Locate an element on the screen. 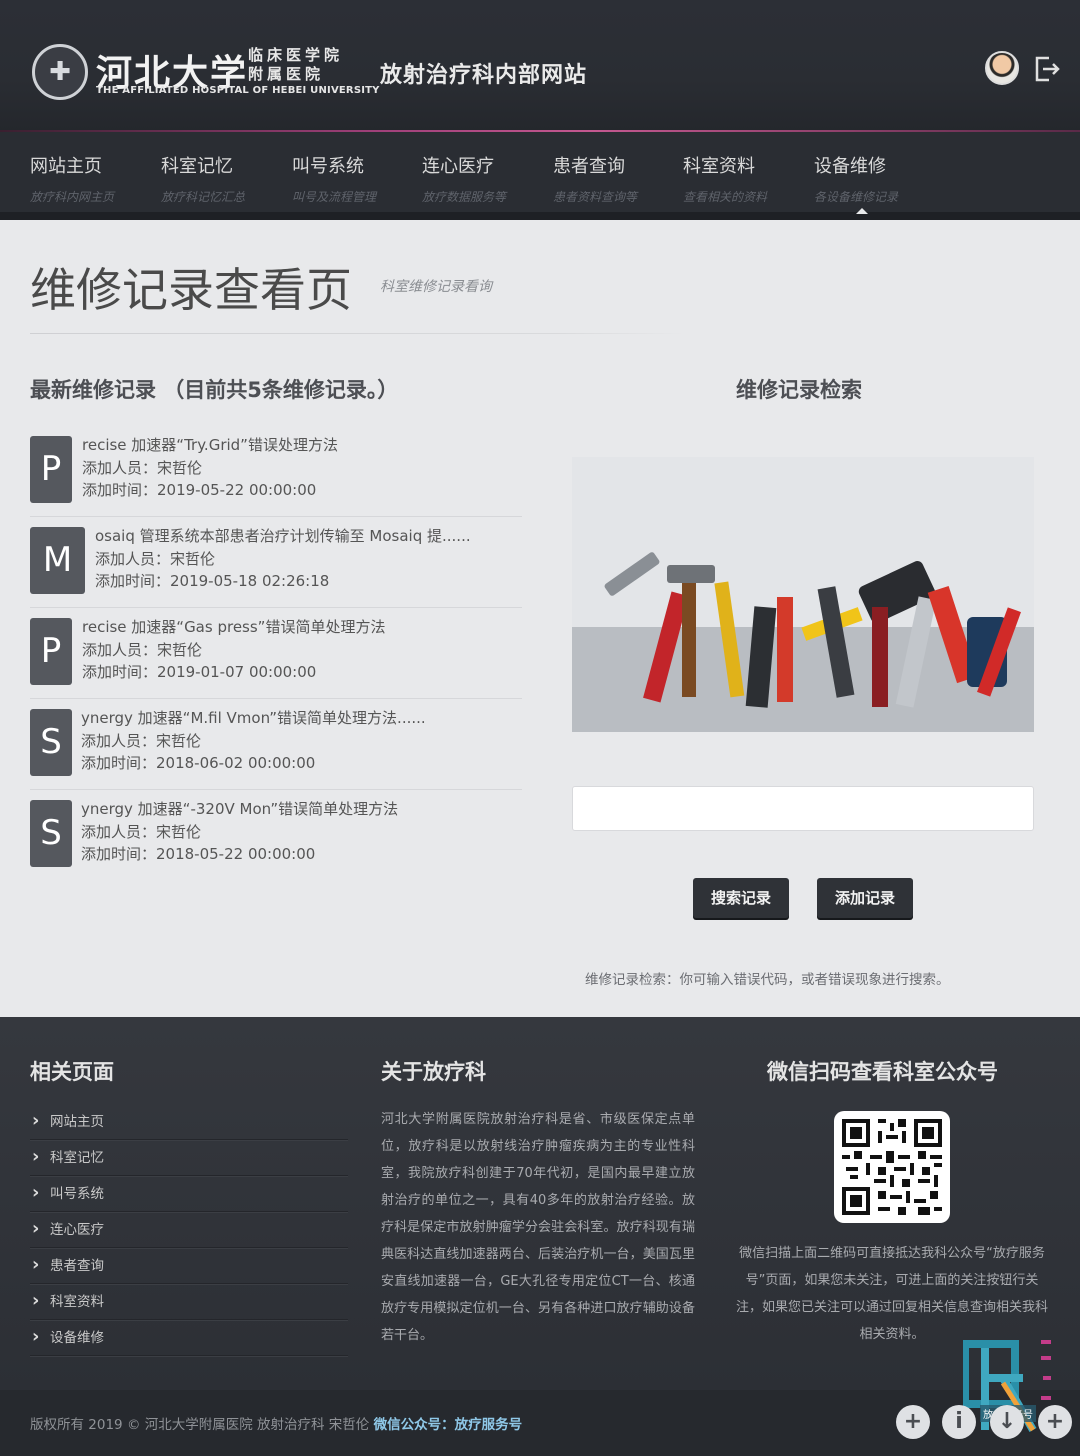  nav-item-title: 科室记忆 is located at coordinates (197, 166).